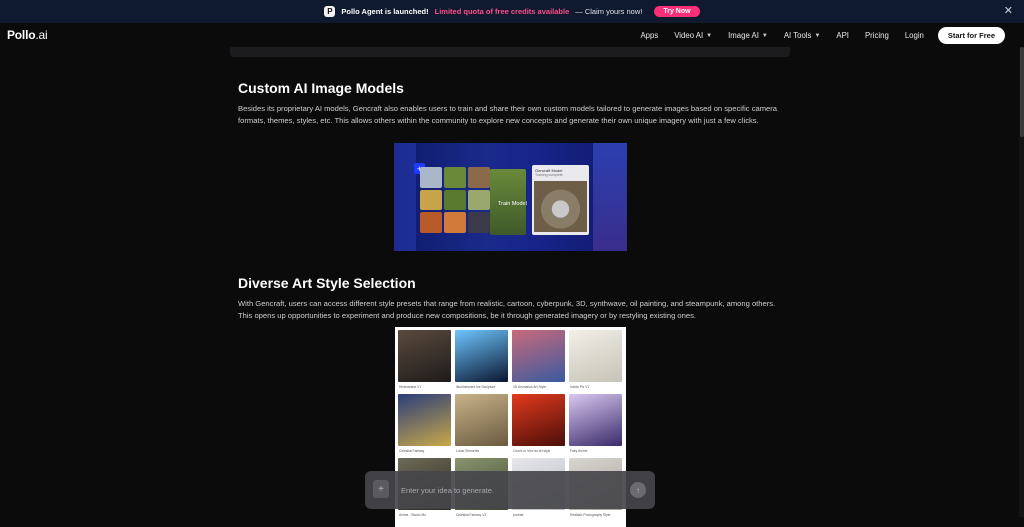 This screenshot has width=1024, height=527. What do you see at coordinates (21, 35) in the screenshot?
I see `brand-main: Pollo` at bounding box center [21, 35].